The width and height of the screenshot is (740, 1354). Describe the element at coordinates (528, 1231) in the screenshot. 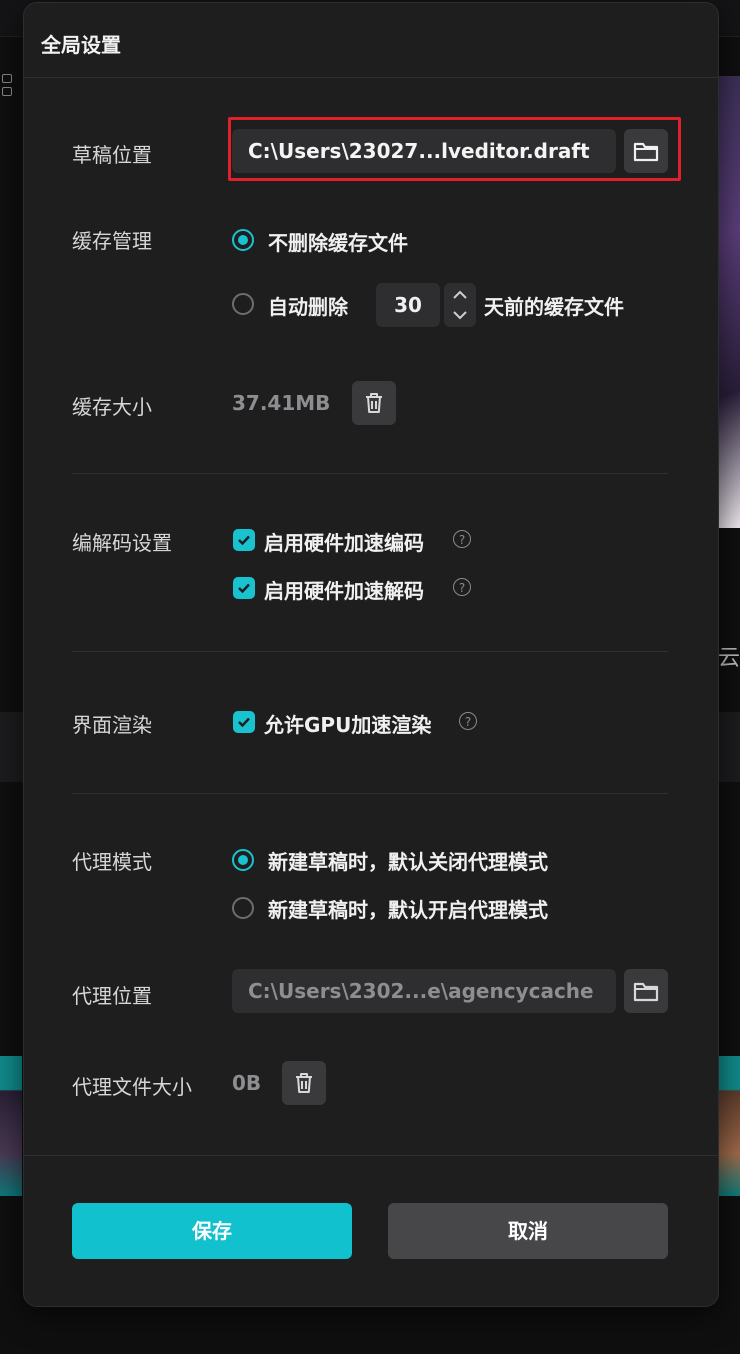

I see `cancel-button: 取消` at that location.